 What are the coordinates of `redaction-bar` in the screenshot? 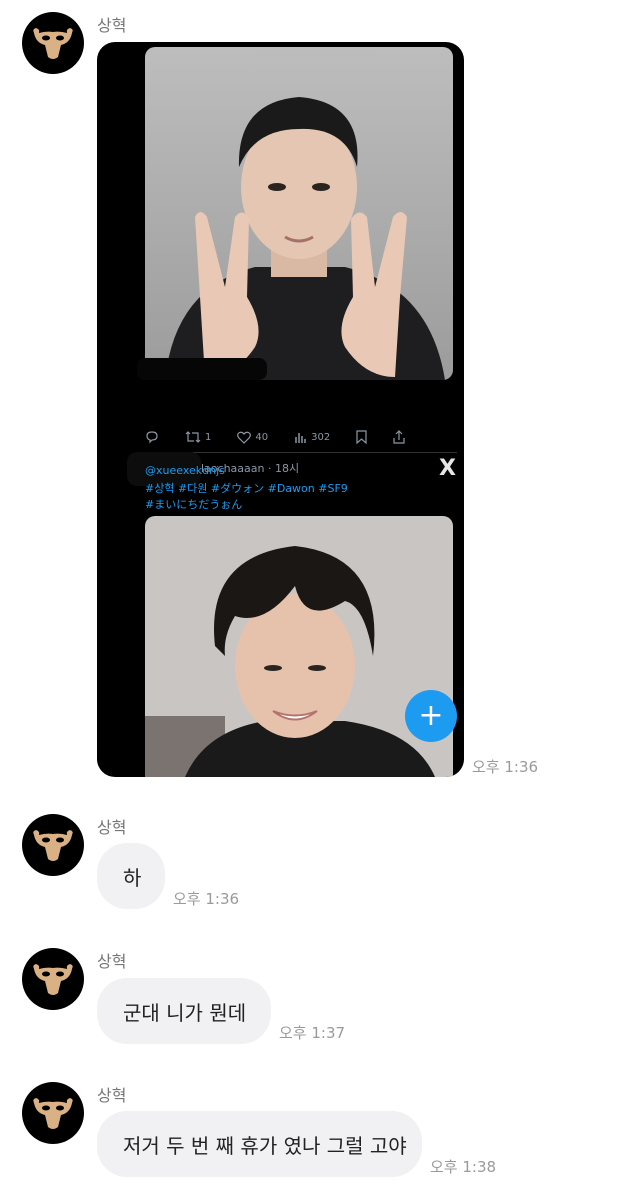 It's located at (202, 369).